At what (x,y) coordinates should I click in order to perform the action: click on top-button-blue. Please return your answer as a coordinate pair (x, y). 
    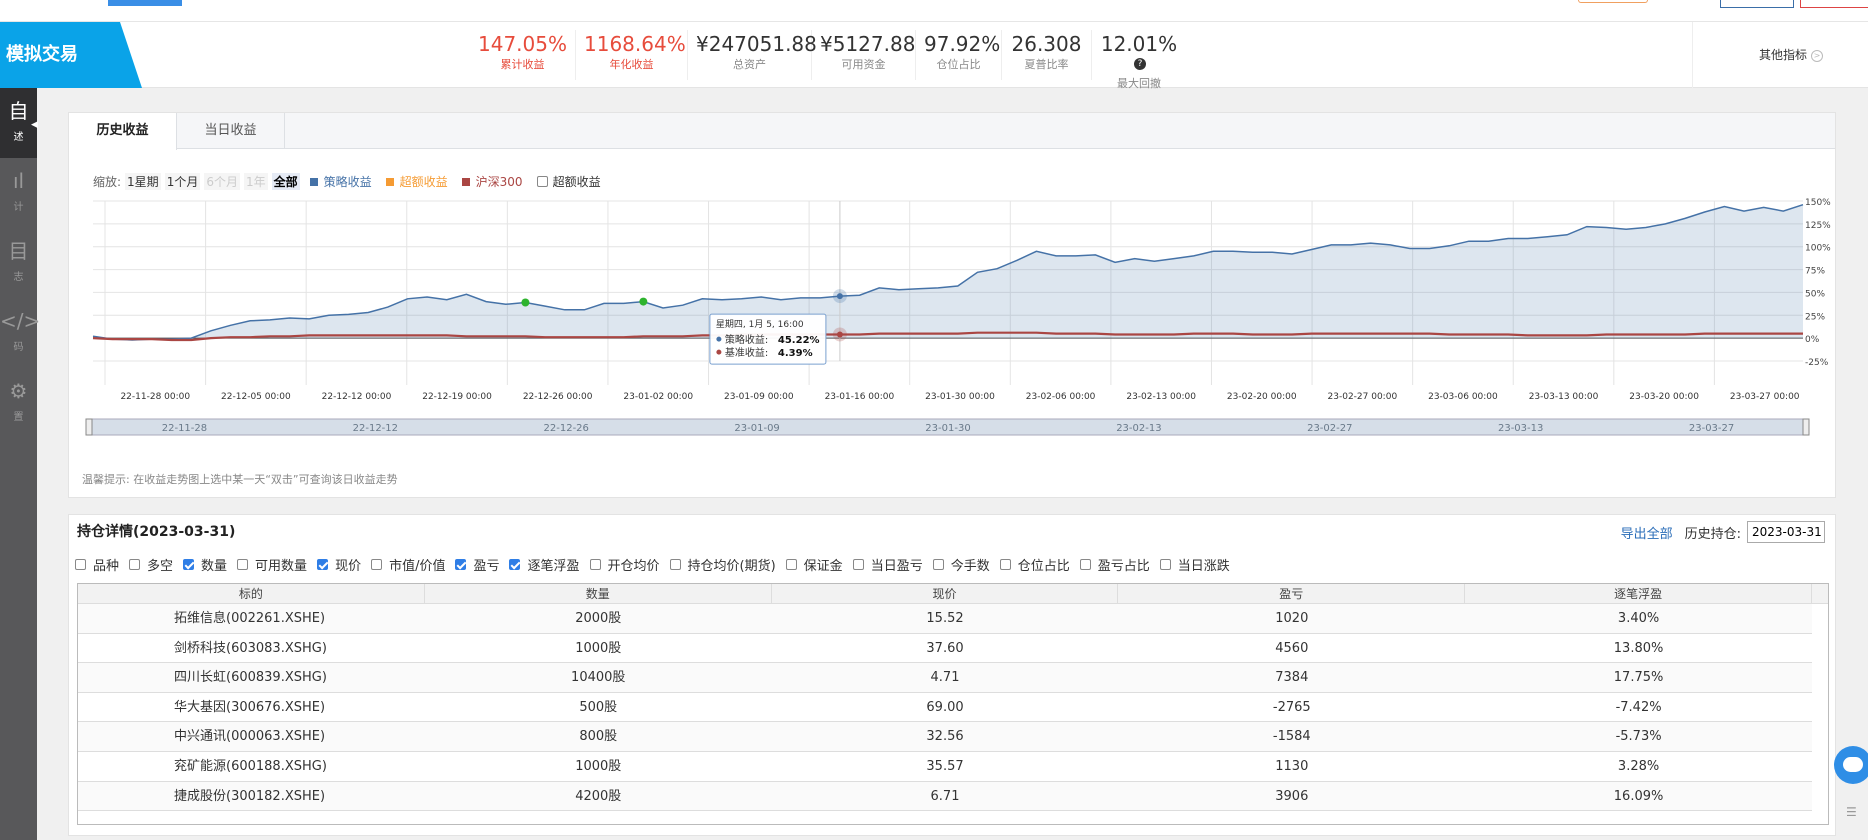
    Looking at the image, I should click on (145, 3).